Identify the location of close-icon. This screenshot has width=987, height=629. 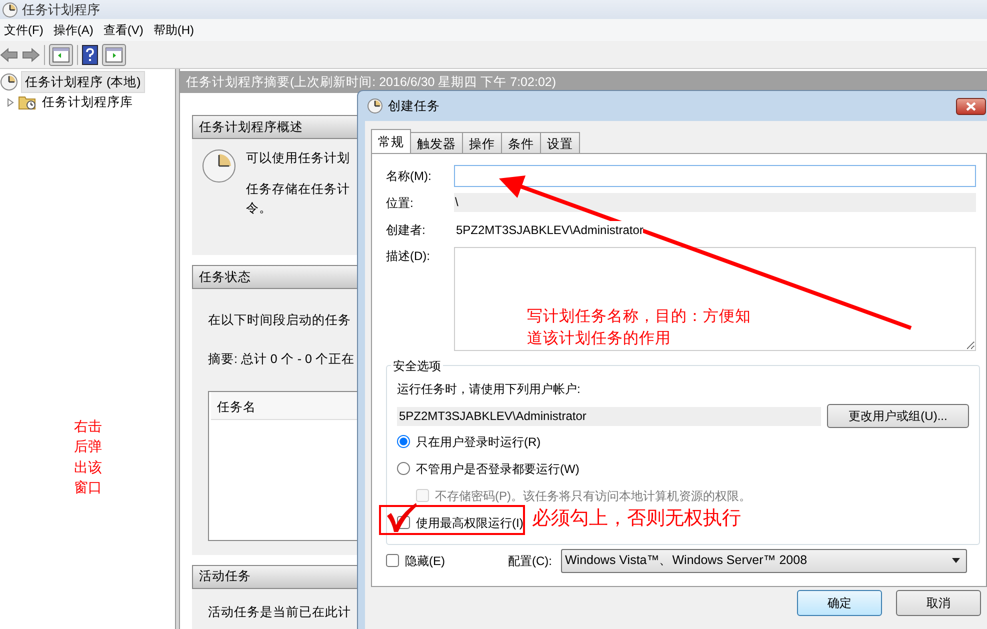
(971, 106).